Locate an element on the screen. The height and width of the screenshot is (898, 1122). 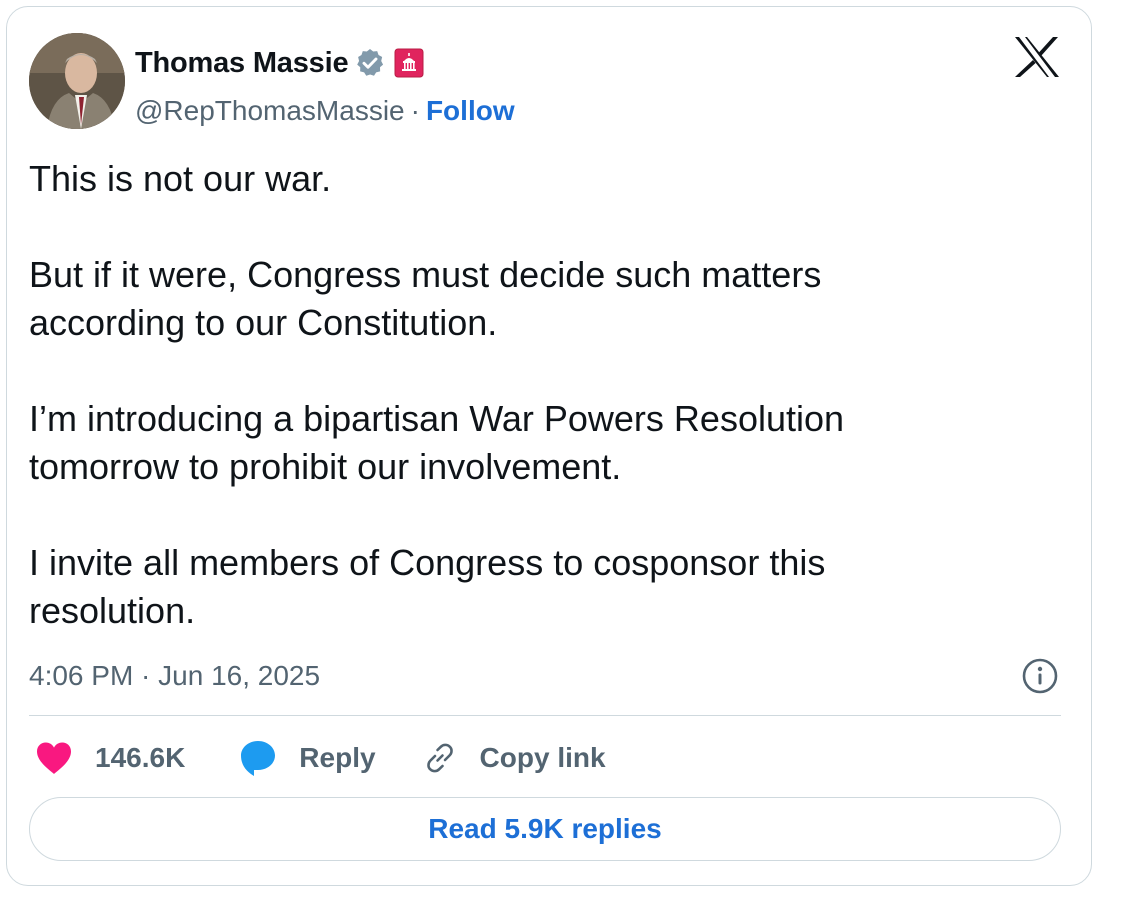
author-name-row: Thomas Massie is located at coordinates (279, 63).